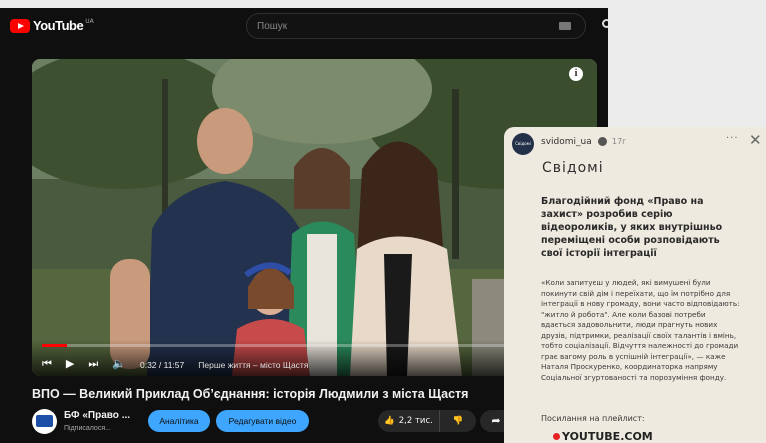 The height and width of the screenshot is (443, 766). Describe the element at coordinates (496, 420) in the screenshot. I see `share-icon: ➦` at that location.